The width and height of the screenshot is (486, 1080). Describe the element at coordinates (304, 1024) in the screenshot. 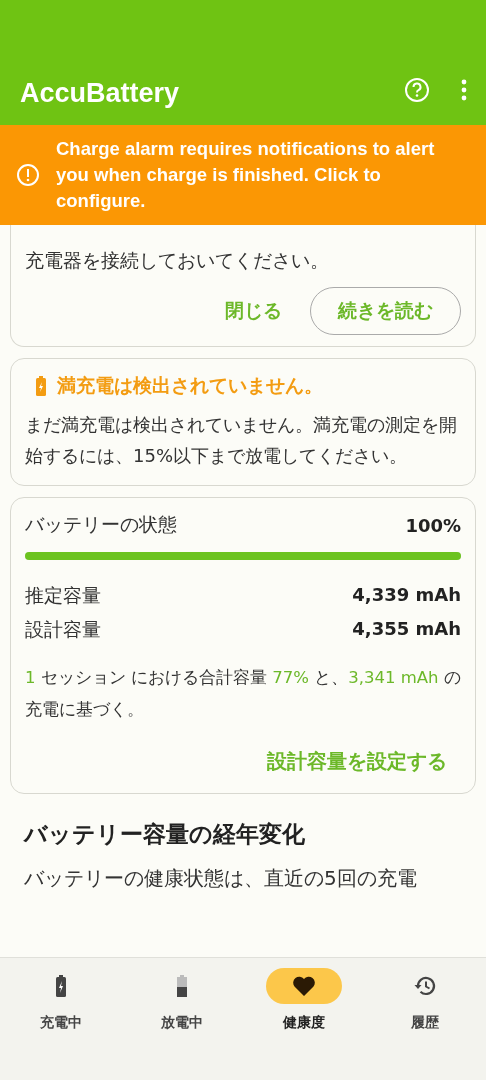

I see `nav-item: 健康度` at that location.